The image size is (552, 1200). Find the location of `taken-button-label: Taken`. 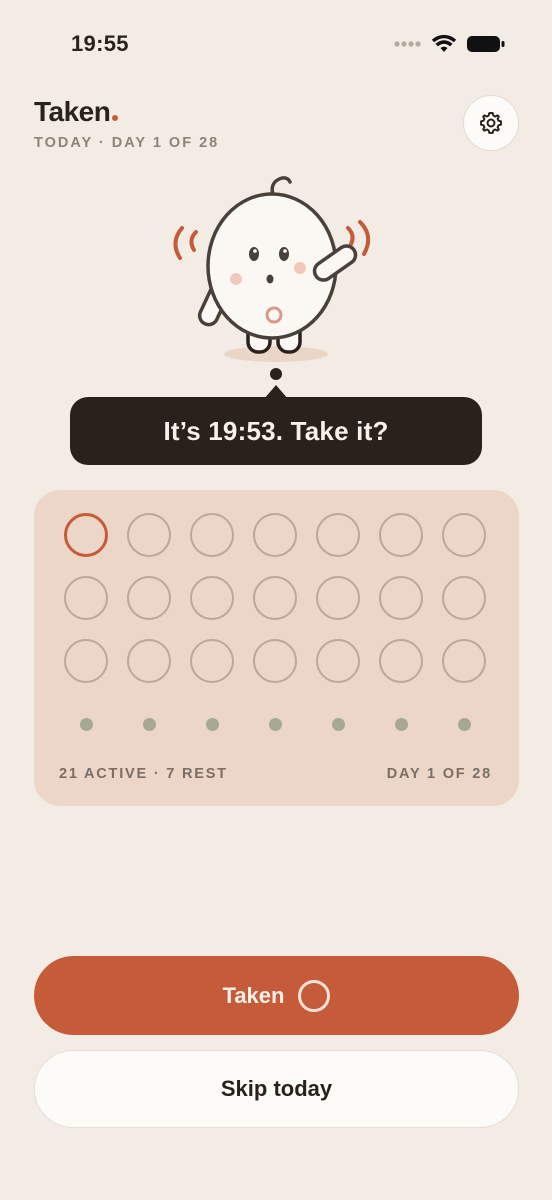

taken-button-label: Taken is located at coordinates (253, 995).